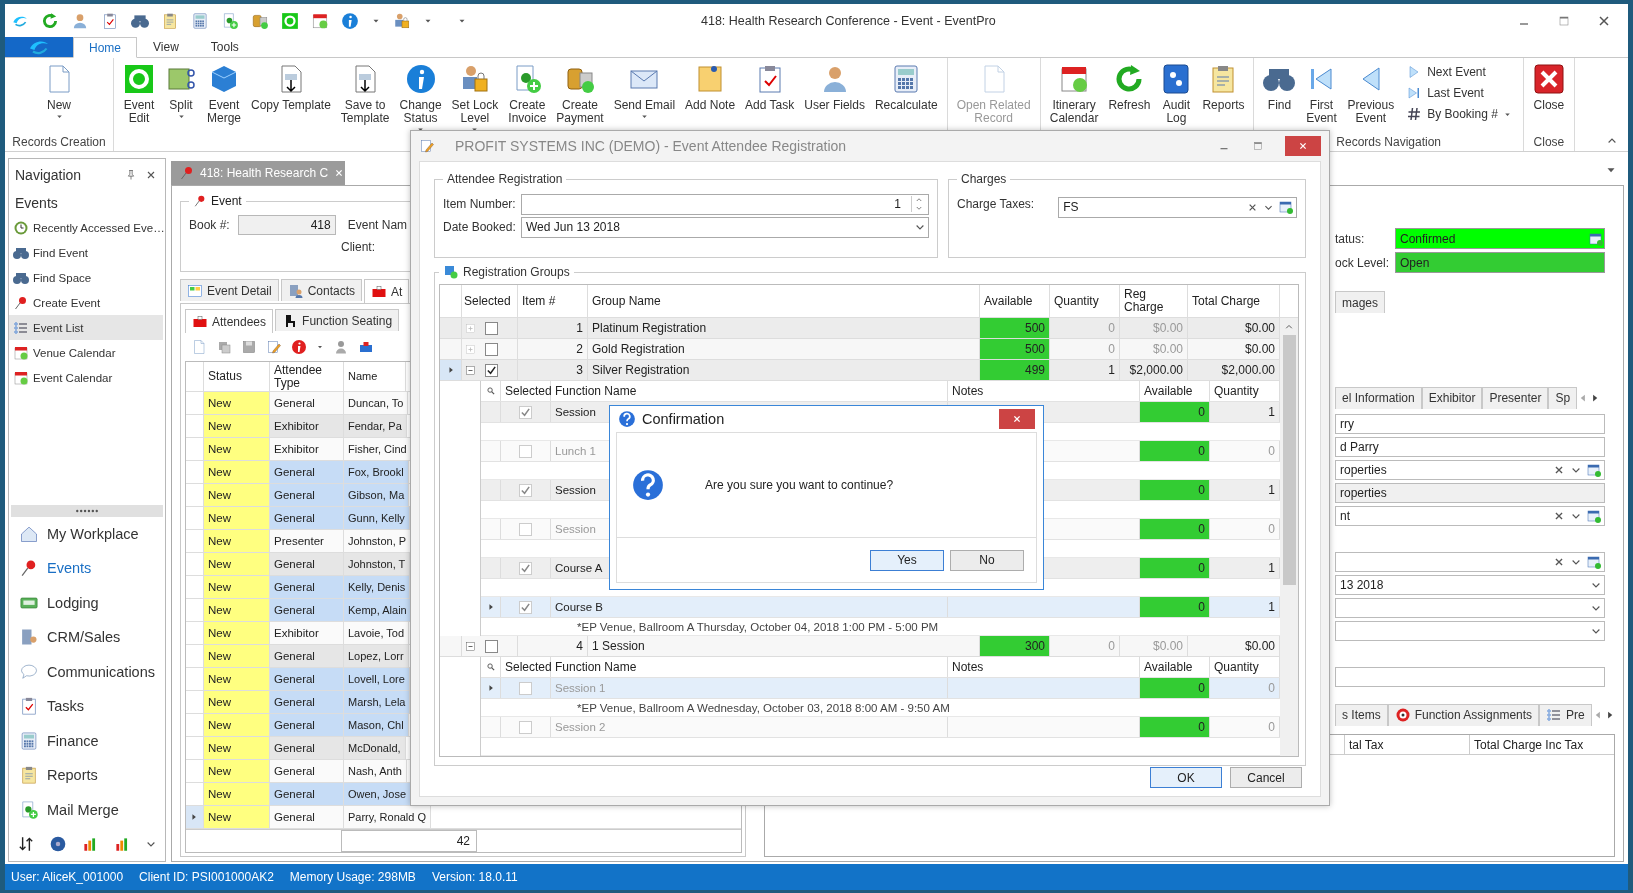 Image resolution: width=1633 pixels, height=893 pixels. I want to click on table-cell: Duncan, To, so click(376, 403).